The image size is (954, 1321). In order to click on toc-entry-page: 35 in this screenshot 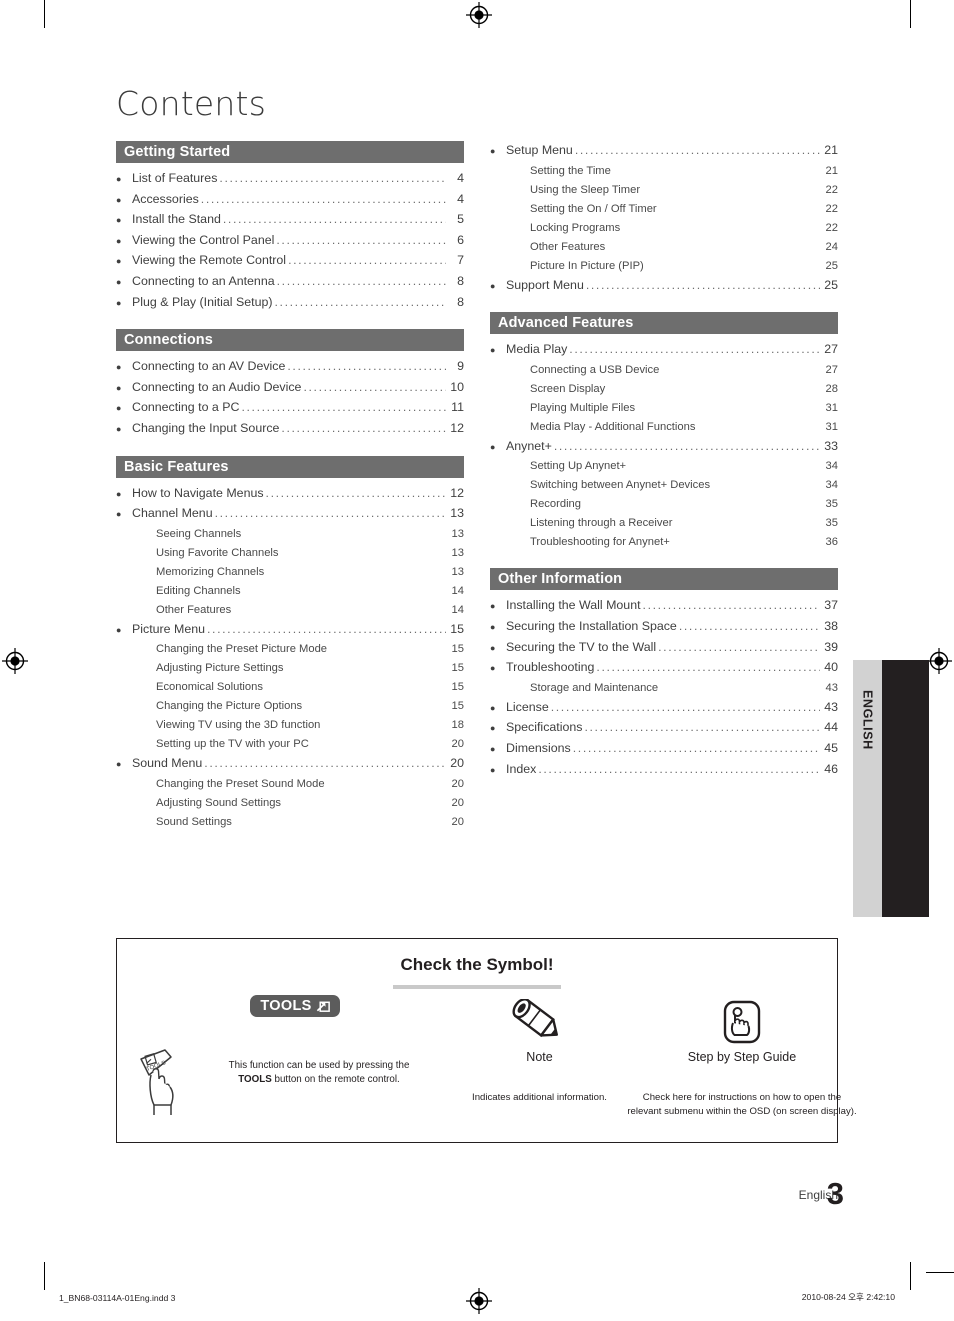, I will do `click(831, 523)`.